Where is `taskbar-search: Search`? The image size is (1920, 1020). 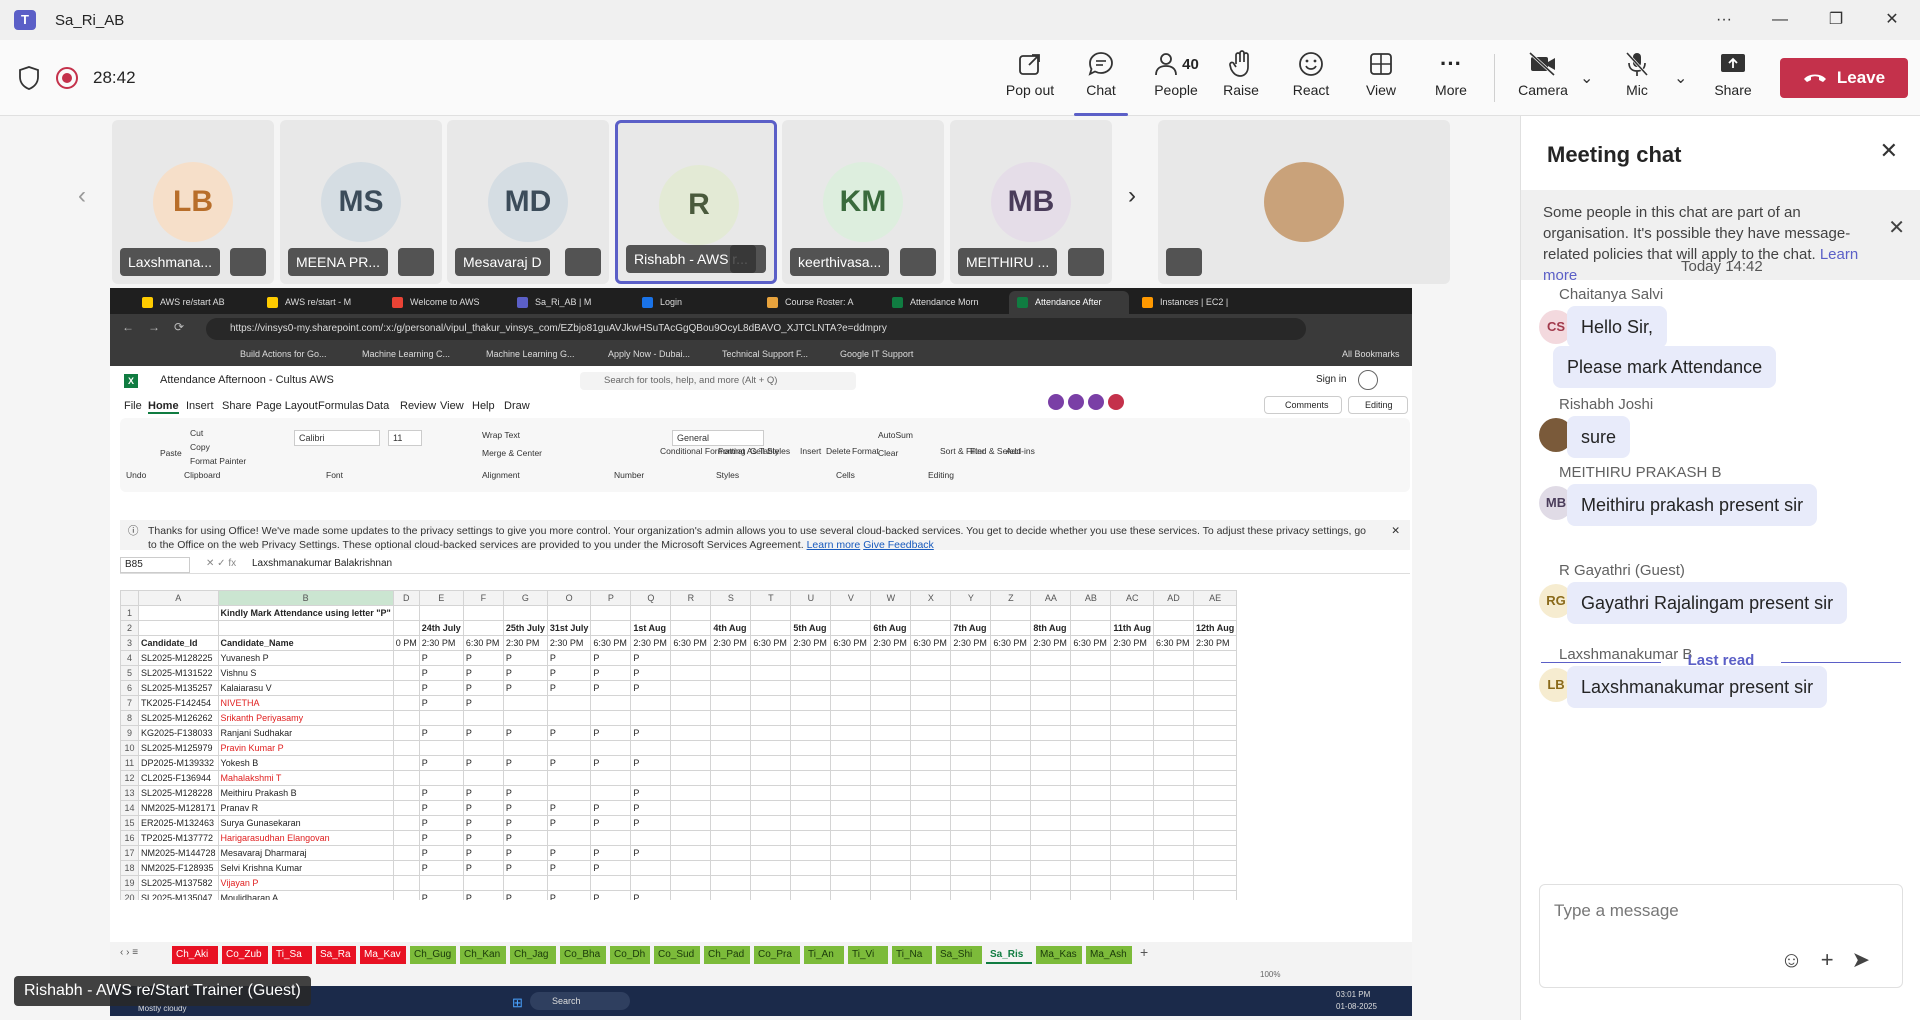
taskbar-search: Search is located at coordinates (580, 1001).